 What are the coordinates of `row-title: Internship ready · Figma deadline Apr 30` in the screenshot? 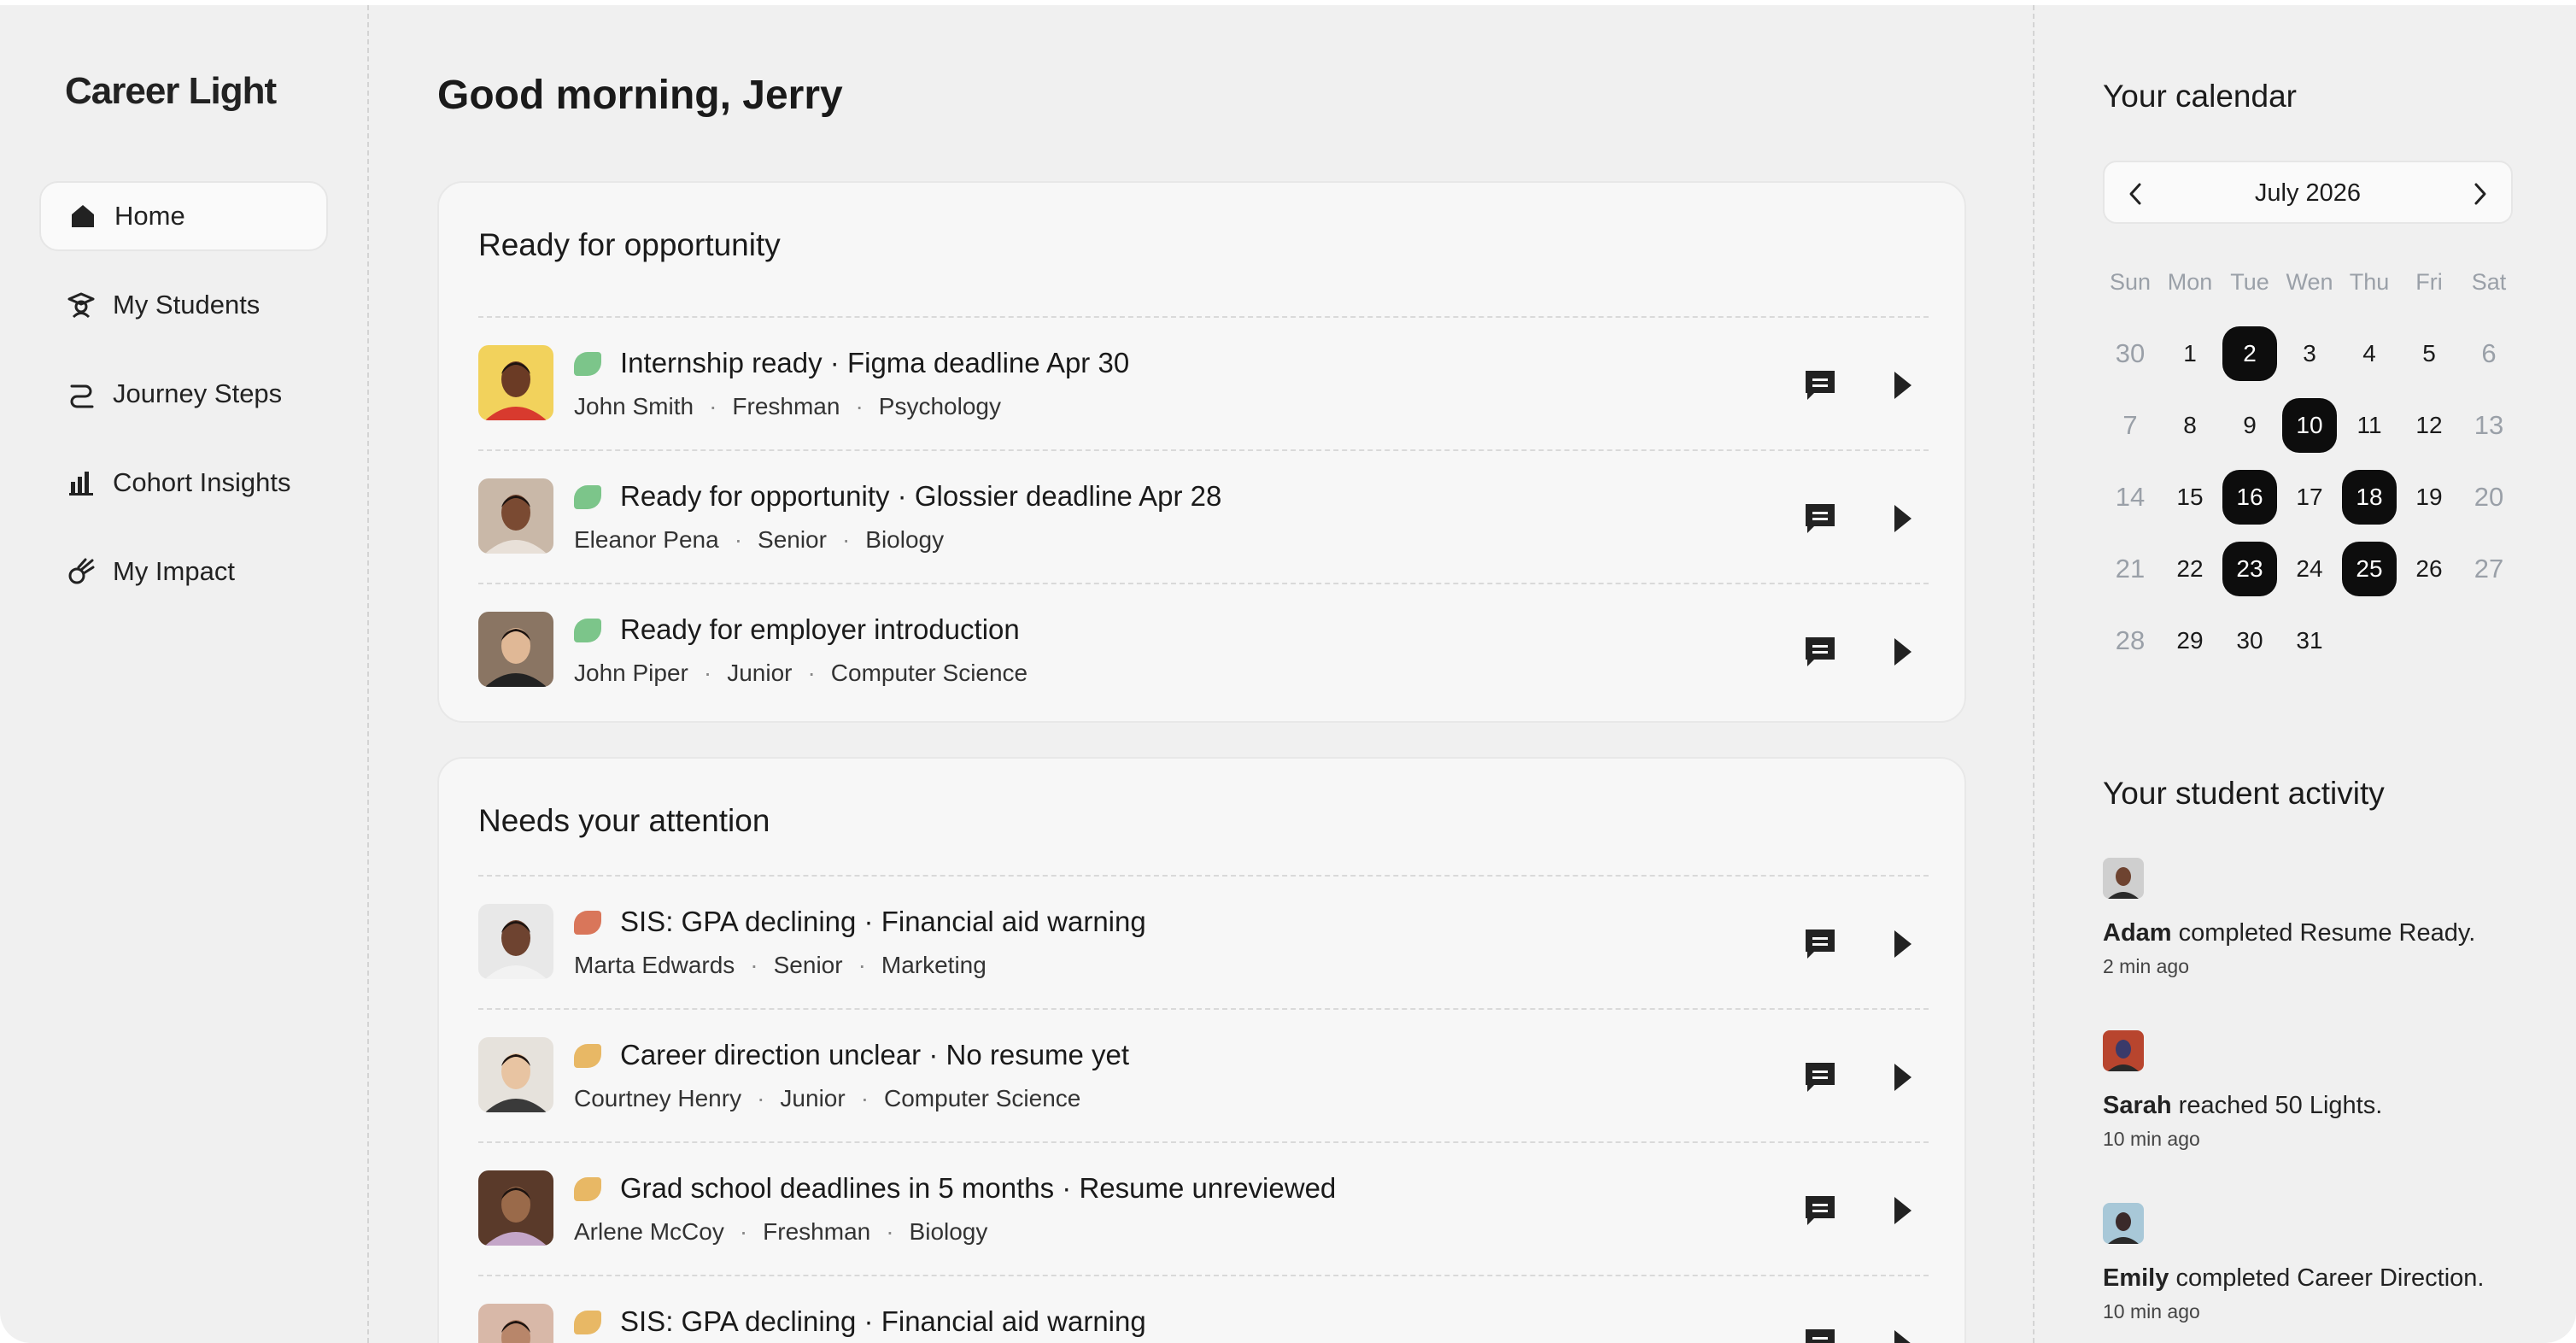 It's located at (875, 362).